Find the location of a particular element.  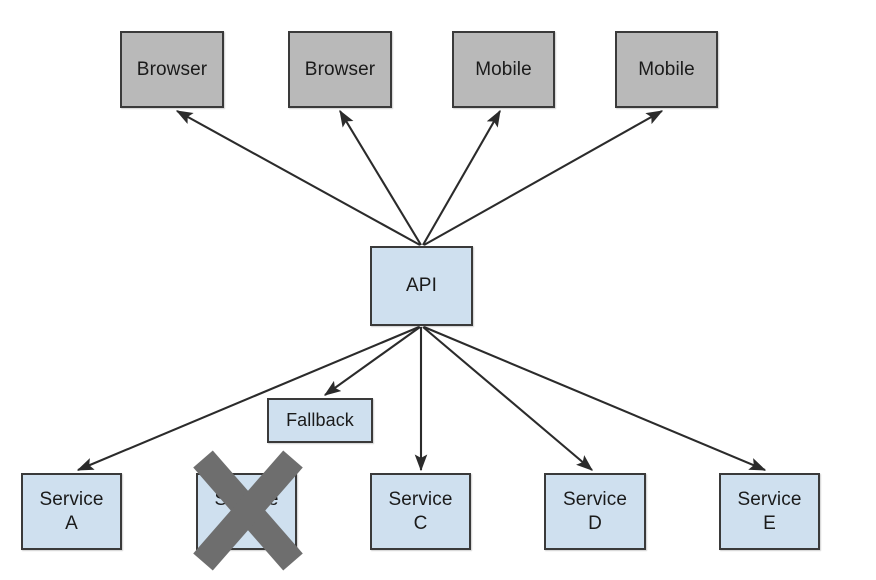

api-node-label: API is located at coordinates (421, 286).